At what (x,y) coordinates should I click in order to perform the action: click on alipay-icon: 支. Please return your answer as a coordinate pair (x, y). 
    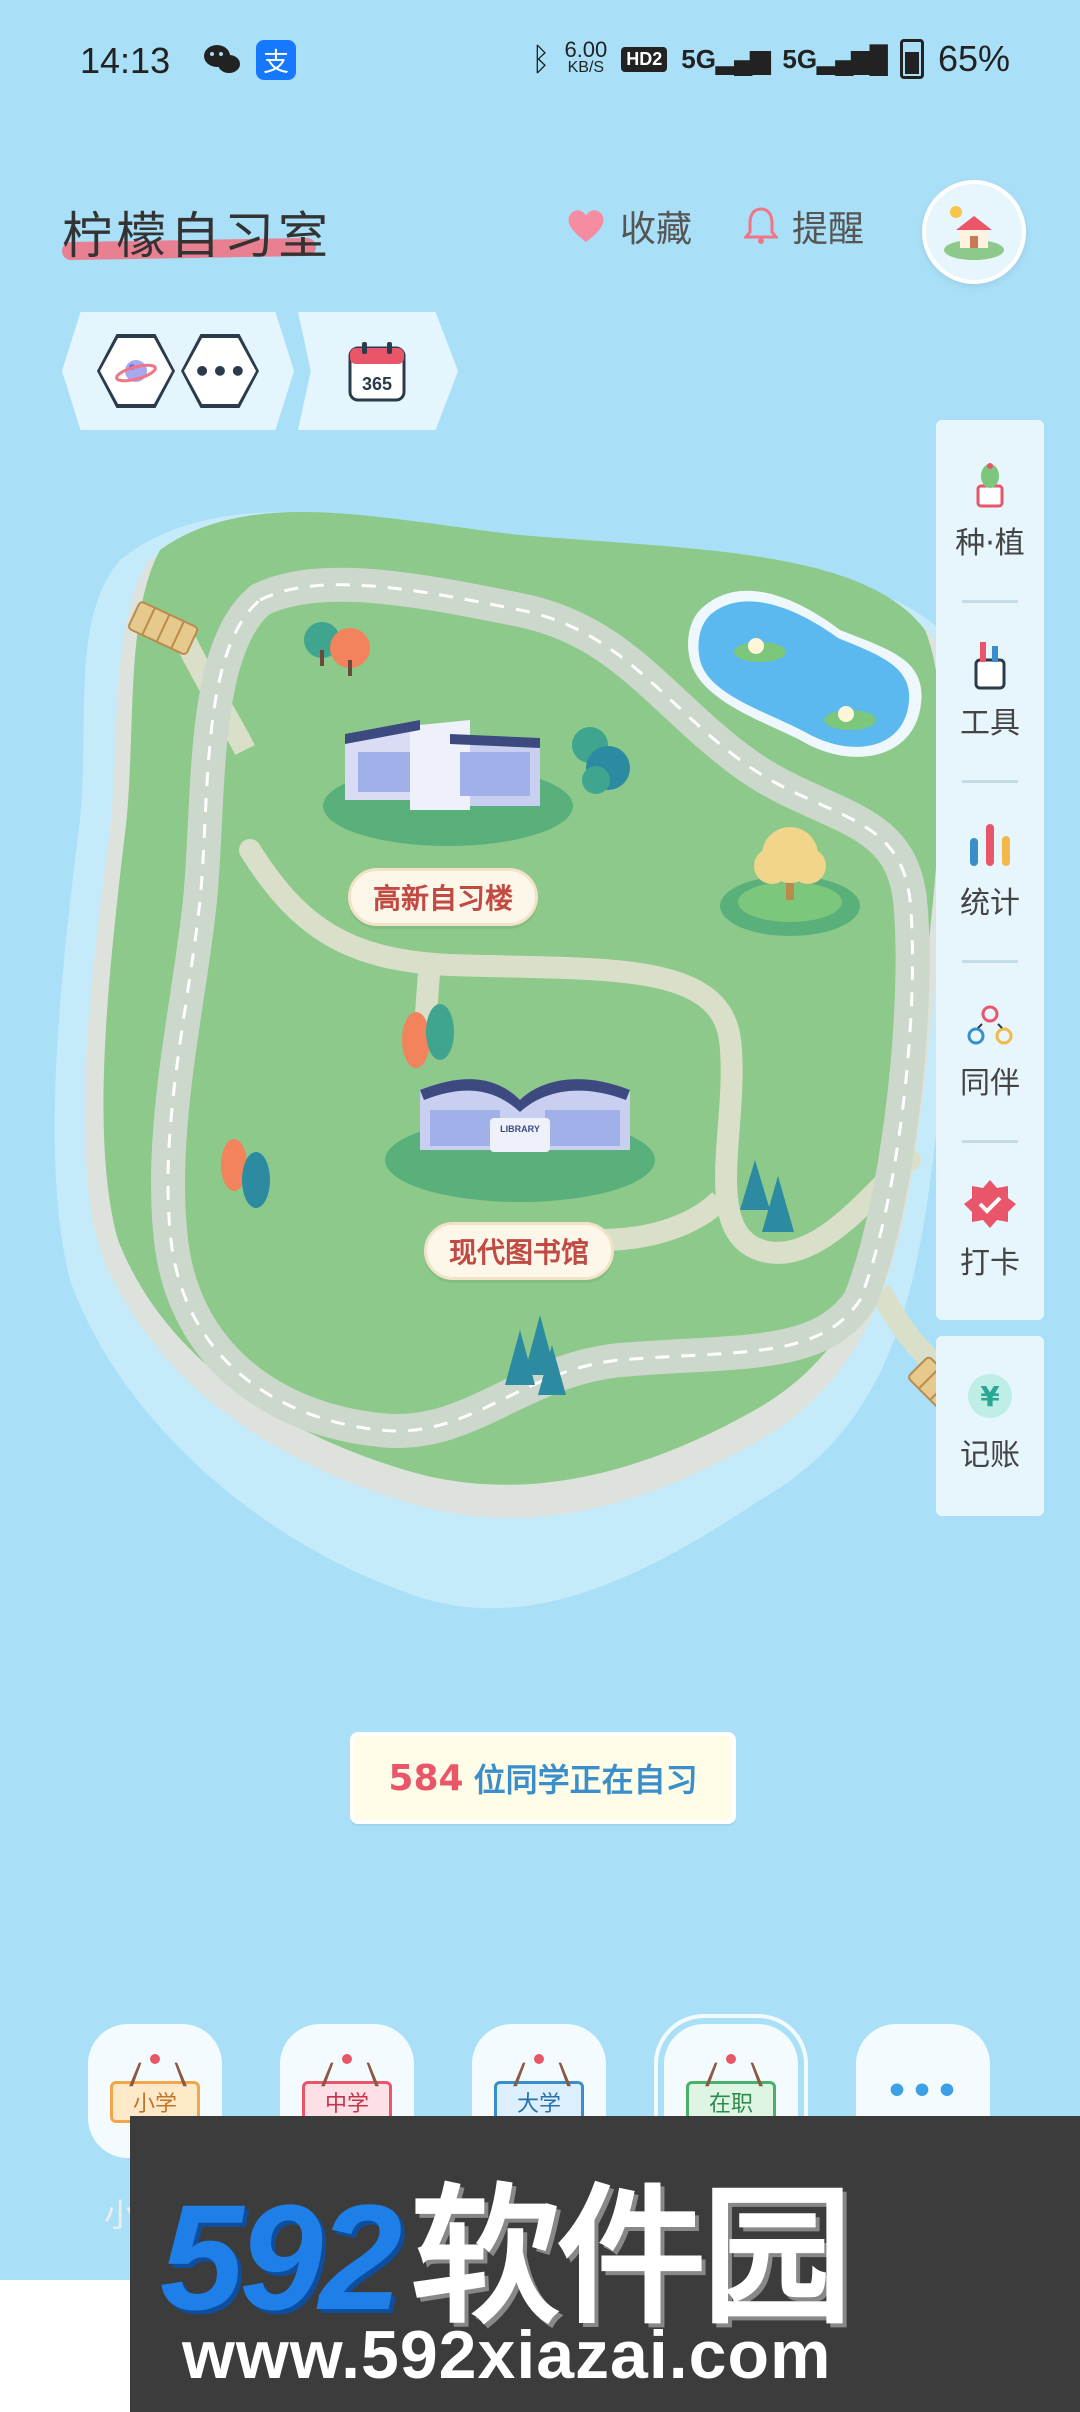
    Looking at the image, I should click on (276, 60).